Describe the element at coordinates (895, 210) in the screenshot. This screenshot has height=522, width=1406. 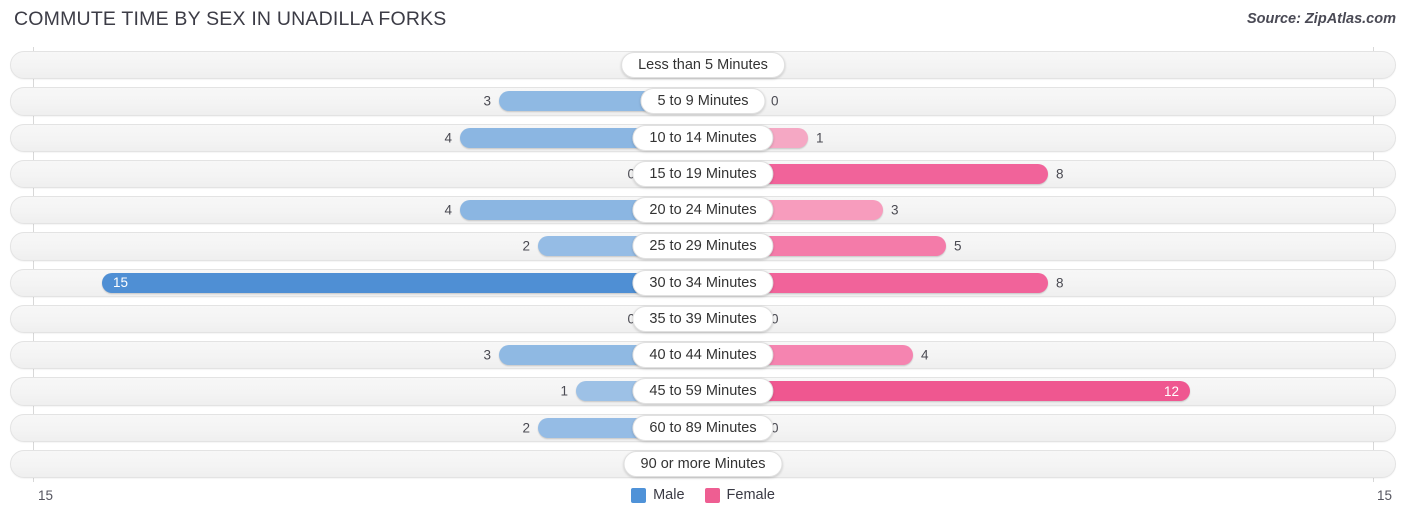
I see `female-value-label: 3` at that location.